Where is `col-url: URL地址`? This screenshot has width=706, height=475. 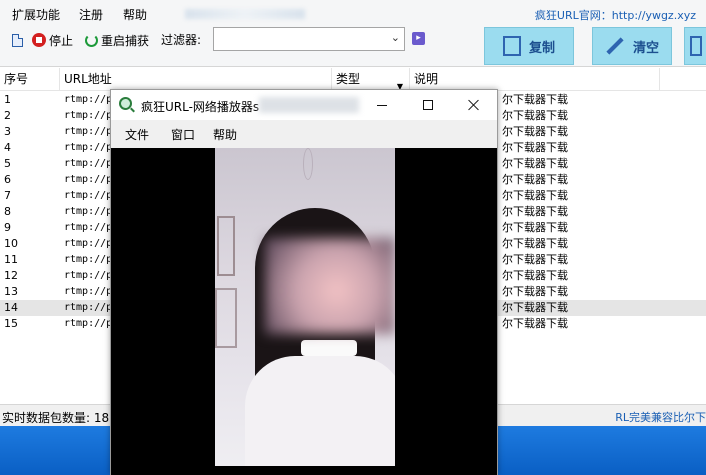 col-url: URL地址 is located at coordinates (196, 79).